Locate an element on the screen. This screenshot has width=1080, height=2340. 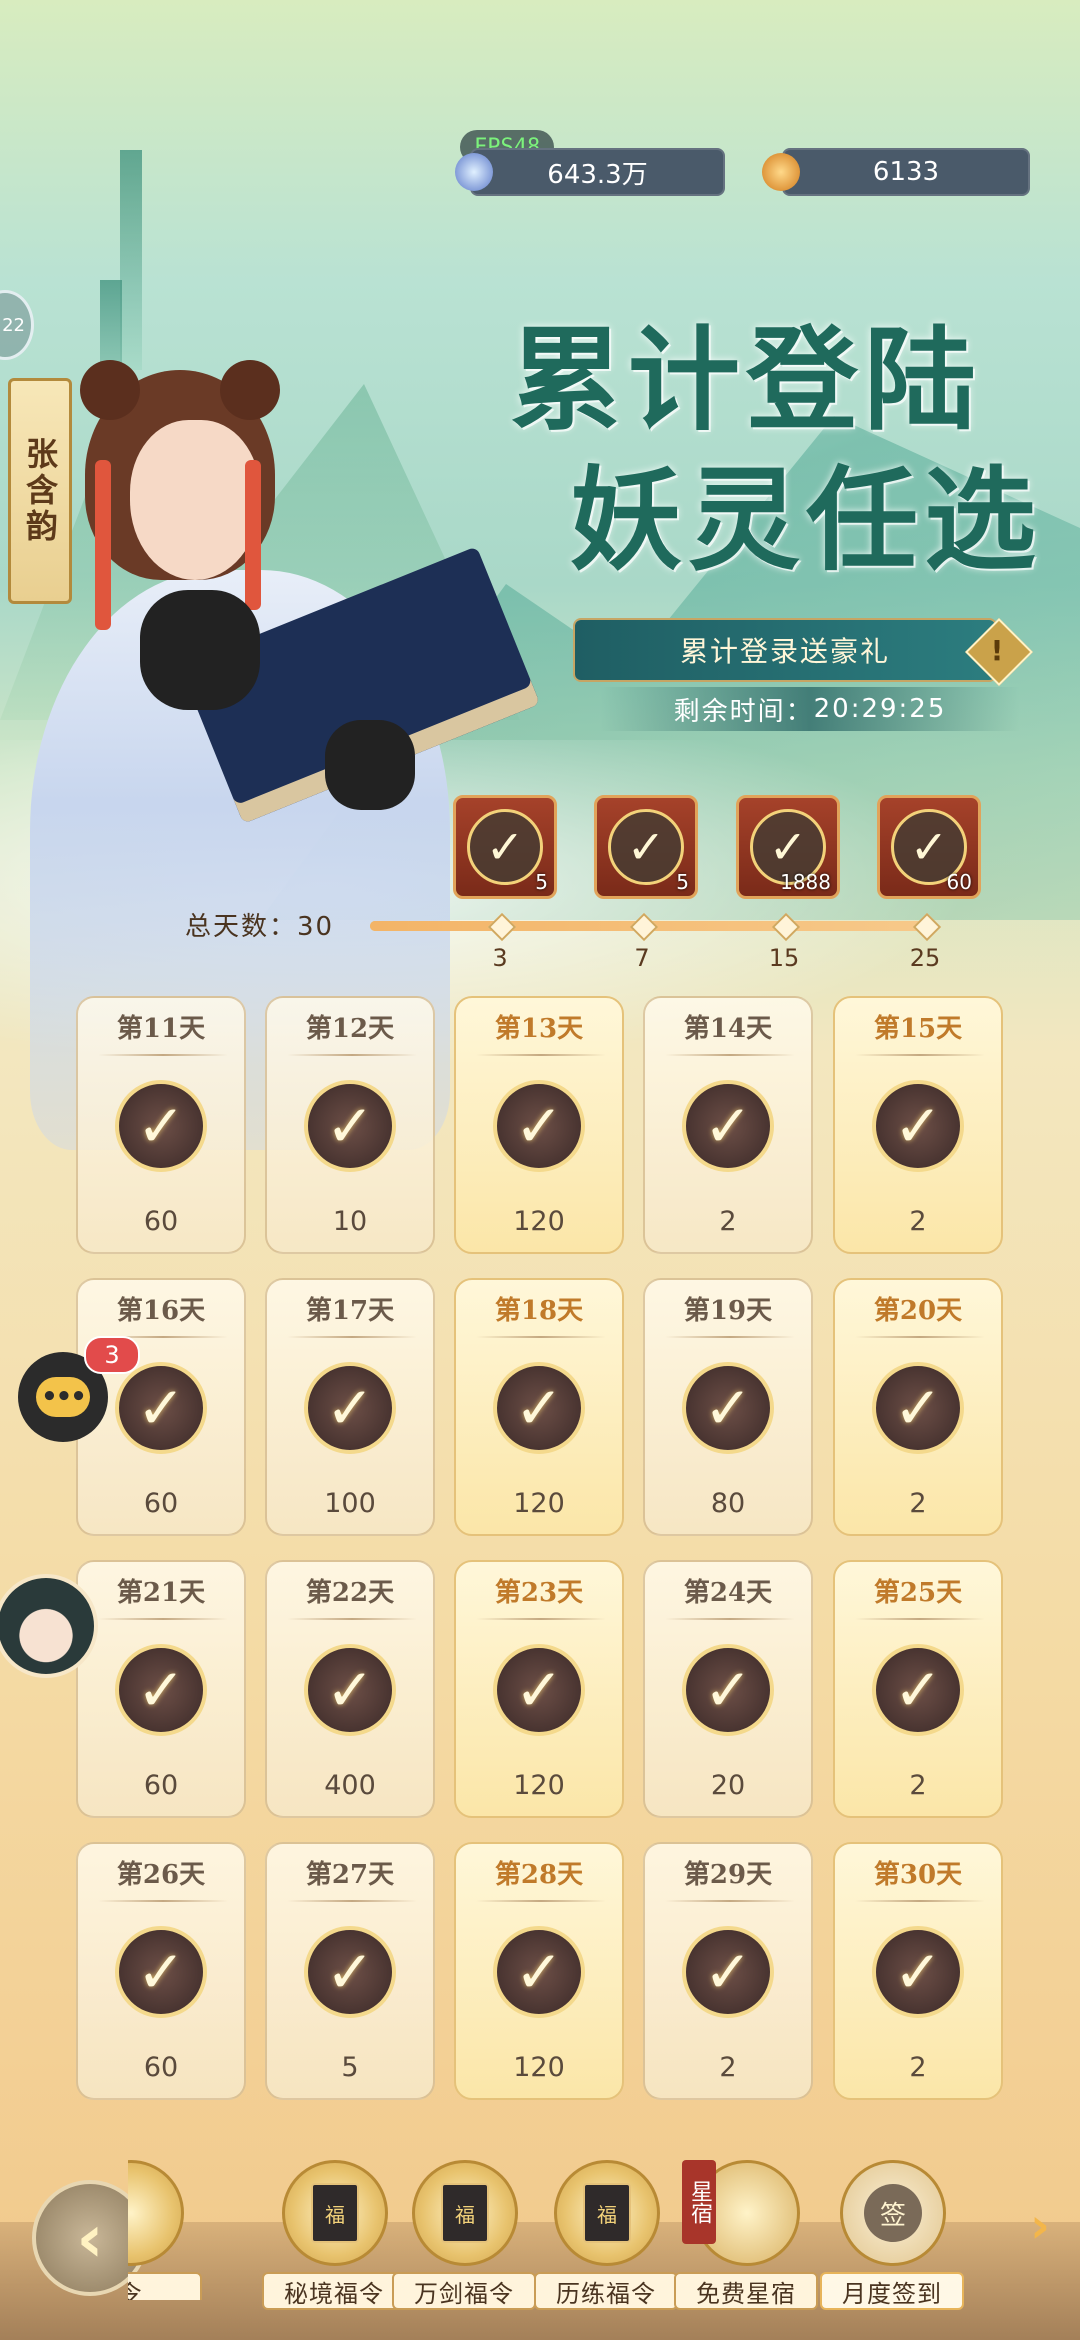
day-reward-card: 第29天 ✓ 2 is located at coordinates (728, 1971).